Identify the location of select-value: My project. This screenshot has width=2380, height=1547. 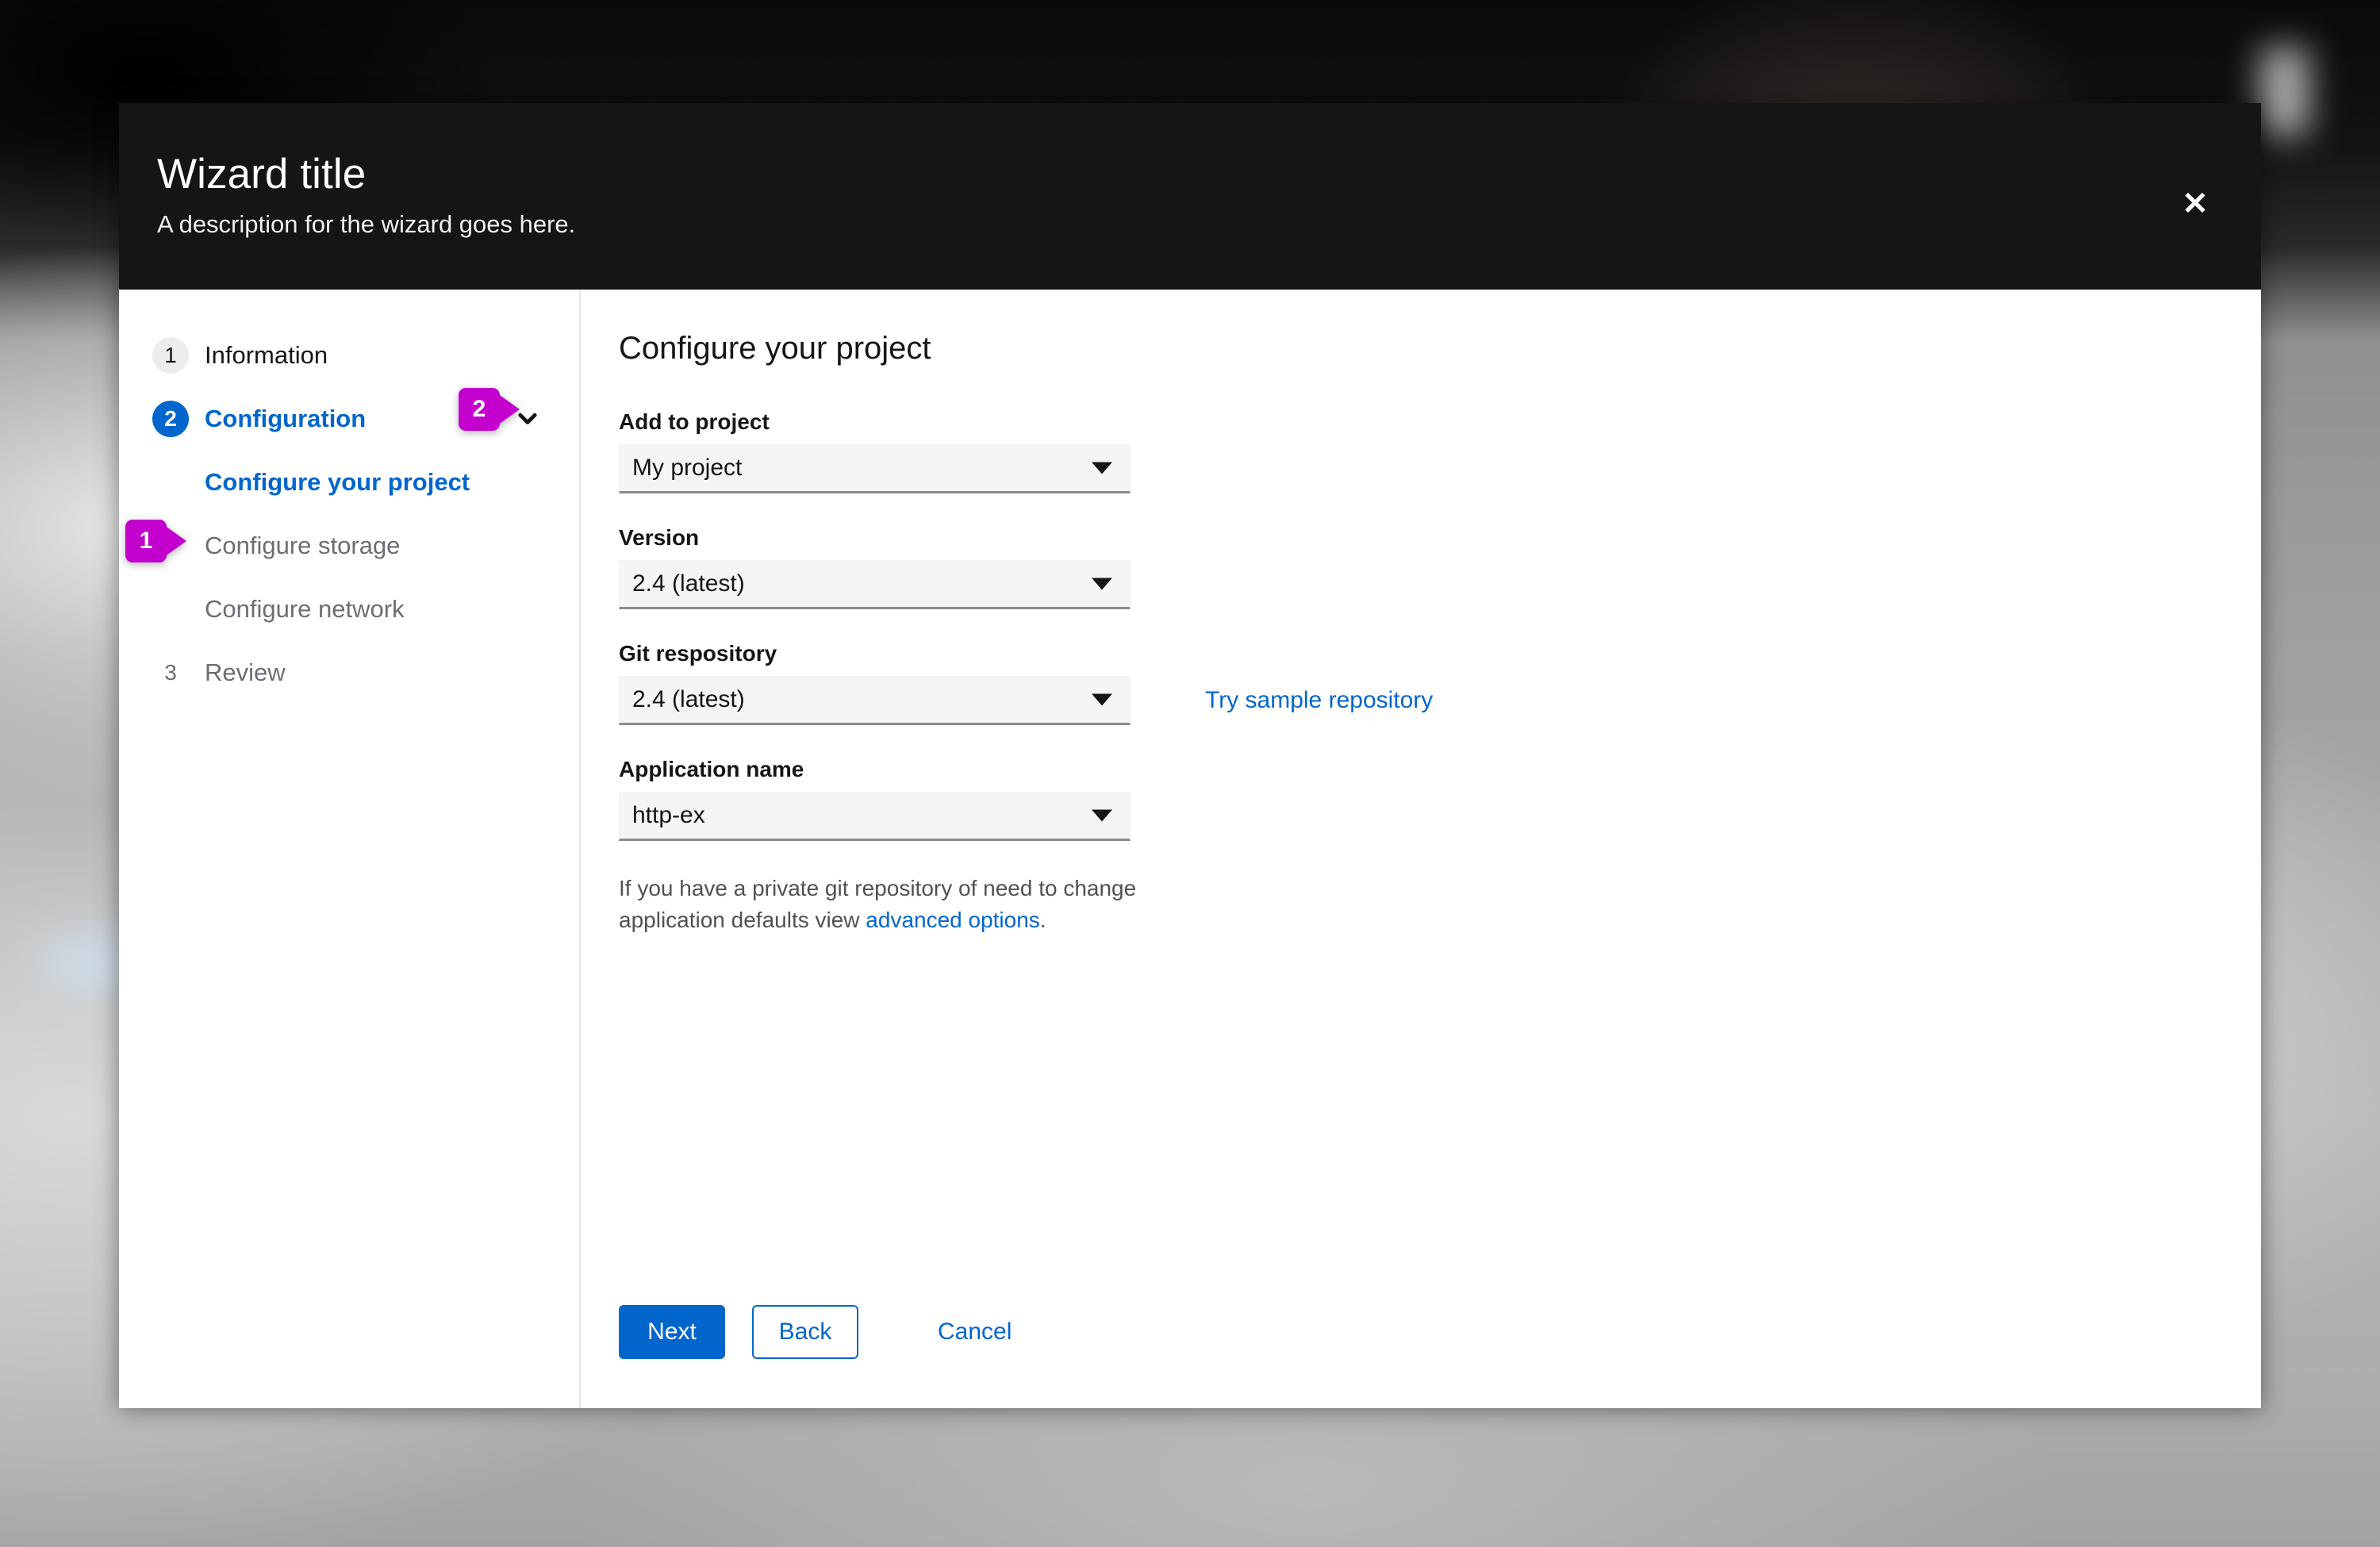
(687, 468).